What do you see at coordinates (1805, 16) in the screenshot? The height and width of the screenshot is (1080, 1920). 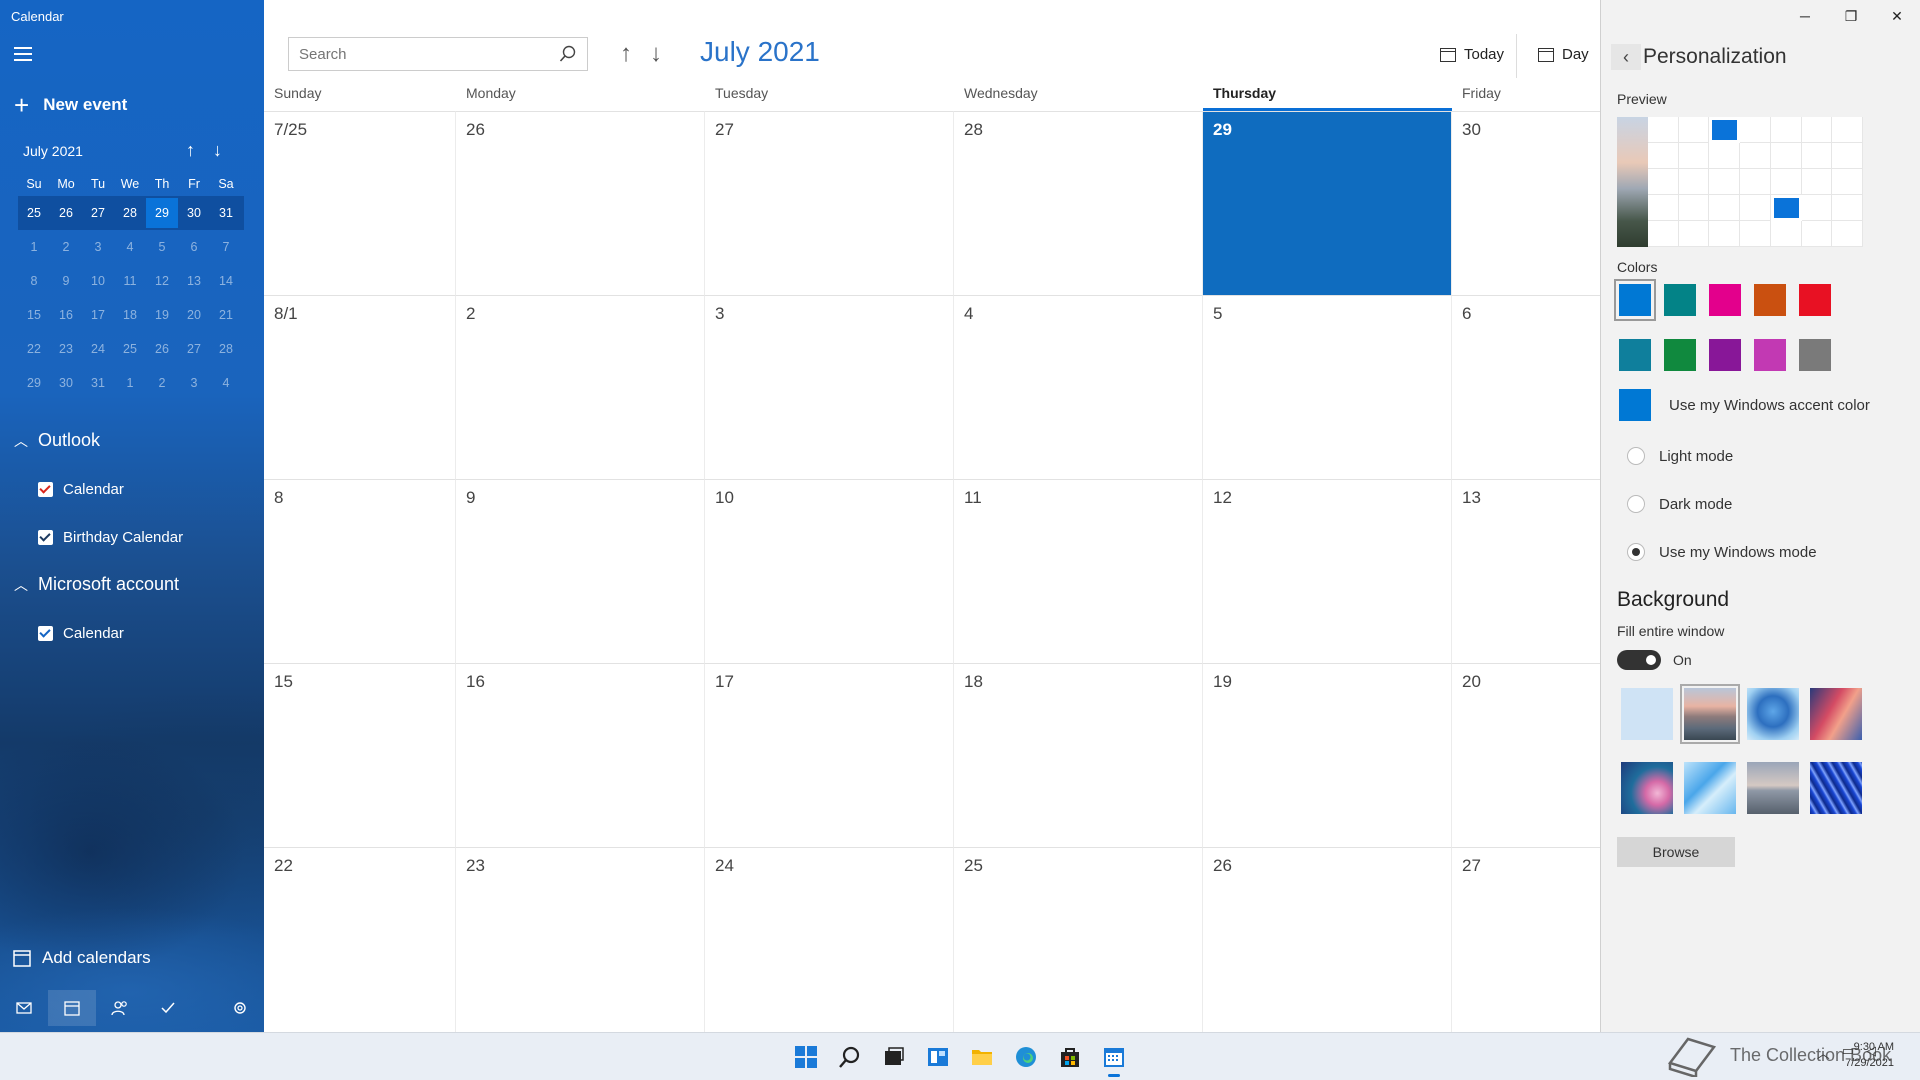 I see `minimize-icon: ─` at bounding box center [1805, 16].